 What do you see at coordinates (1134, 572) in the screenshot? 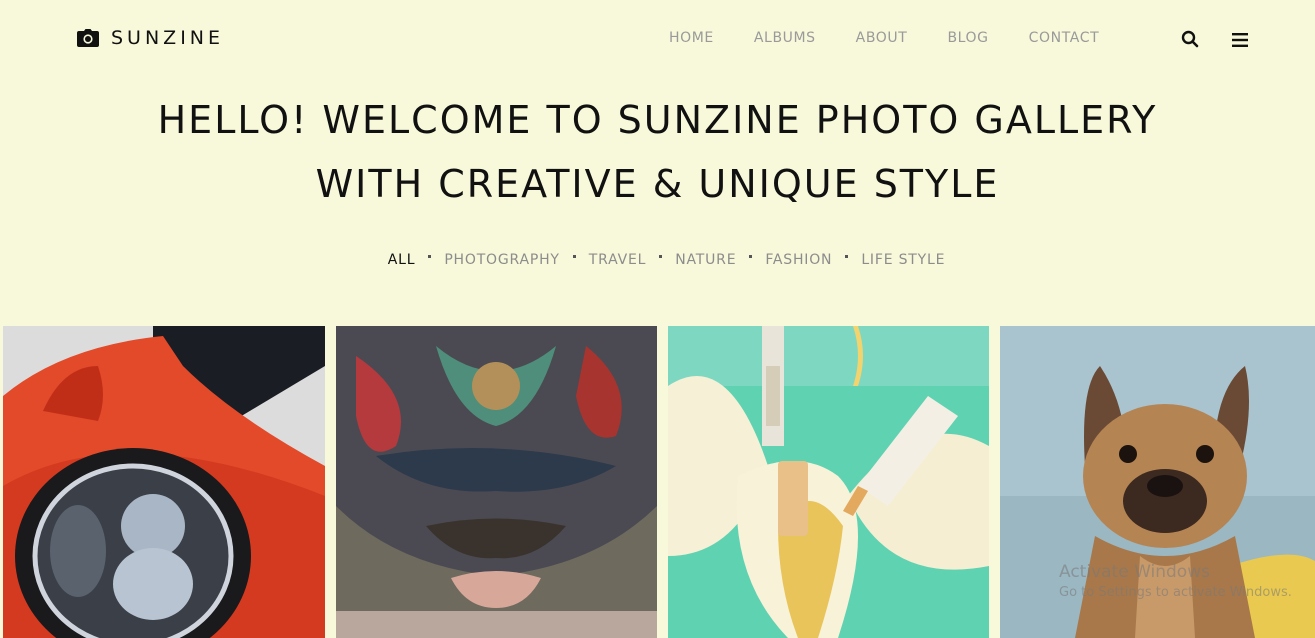
I see `watermark-title: Activate Windows` at bounding box center [1134, 572].